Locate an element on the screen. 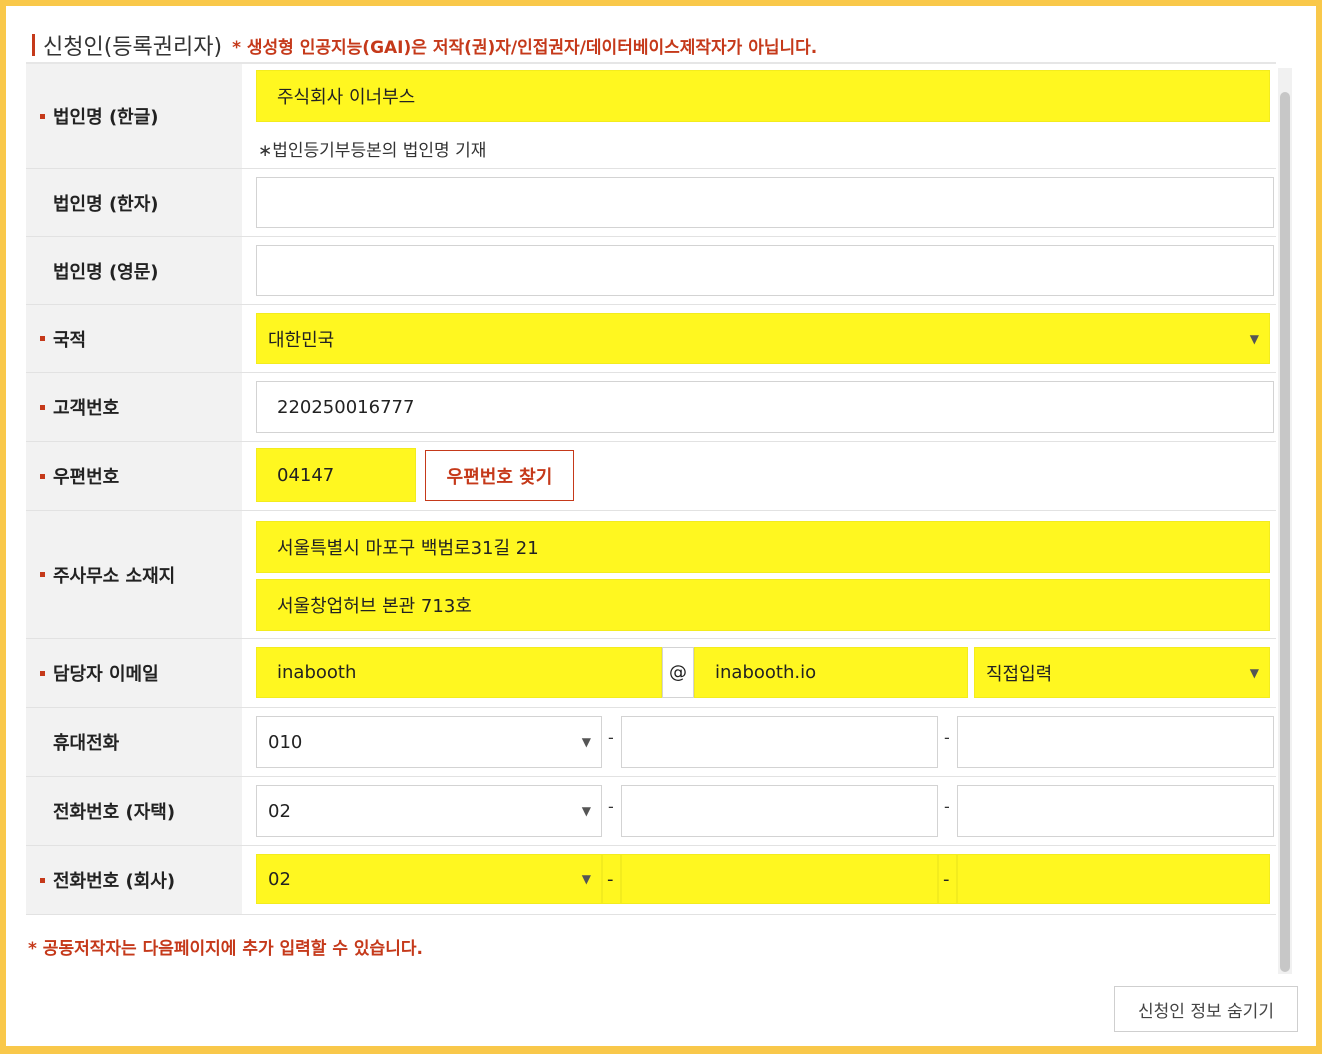  label-corp-name-hanja: 법인명 (한자) is located at coordinates (134, 202).